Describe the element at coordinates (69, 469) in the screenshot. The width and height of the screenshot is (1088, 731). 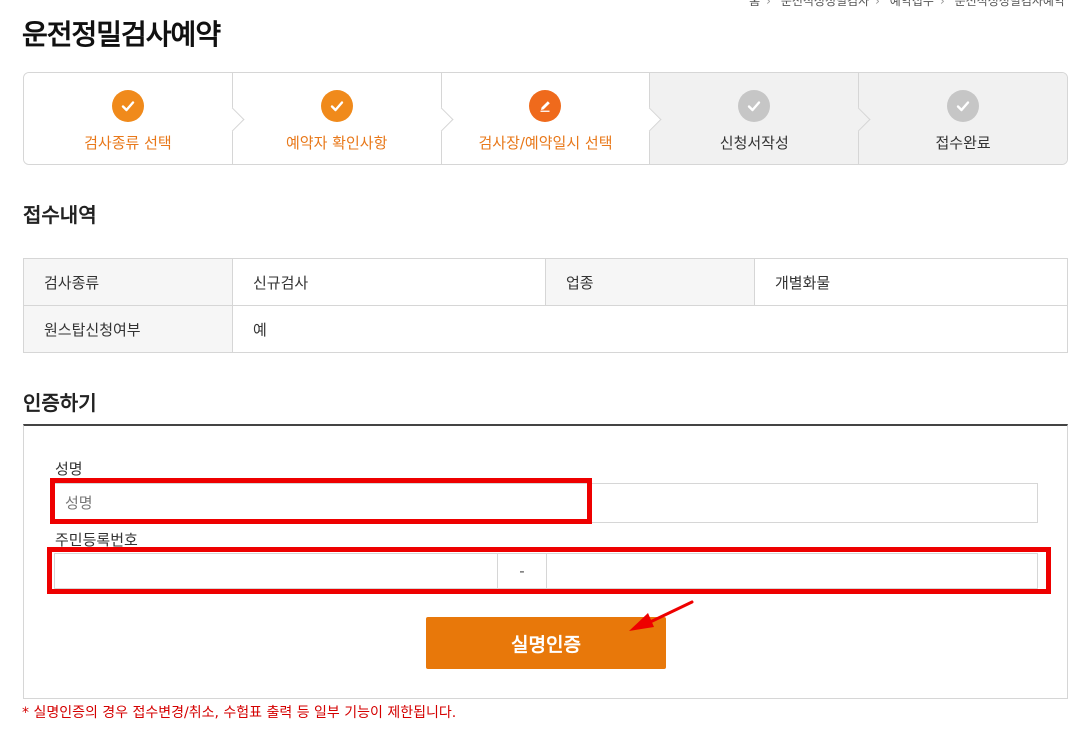
I see `name-label: 성명` at that location.